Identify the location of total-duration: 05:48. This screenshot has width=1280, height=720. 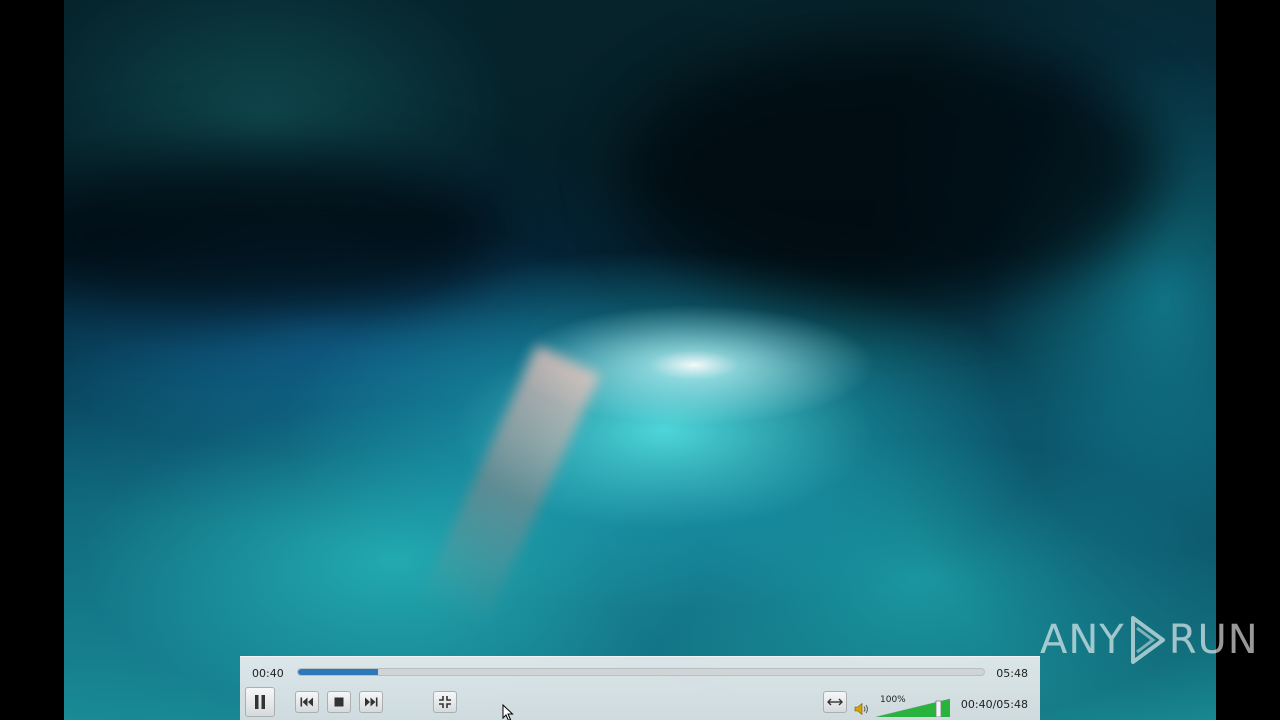
(1012, 673).